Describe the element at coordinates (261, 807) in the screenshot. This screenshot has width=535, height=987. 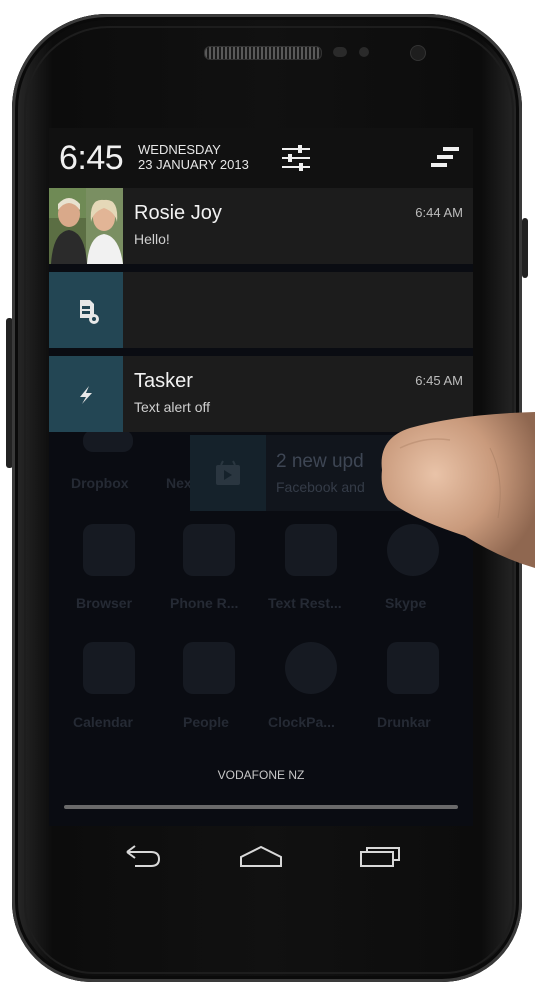
I see `shade-drag-handle` at that location.